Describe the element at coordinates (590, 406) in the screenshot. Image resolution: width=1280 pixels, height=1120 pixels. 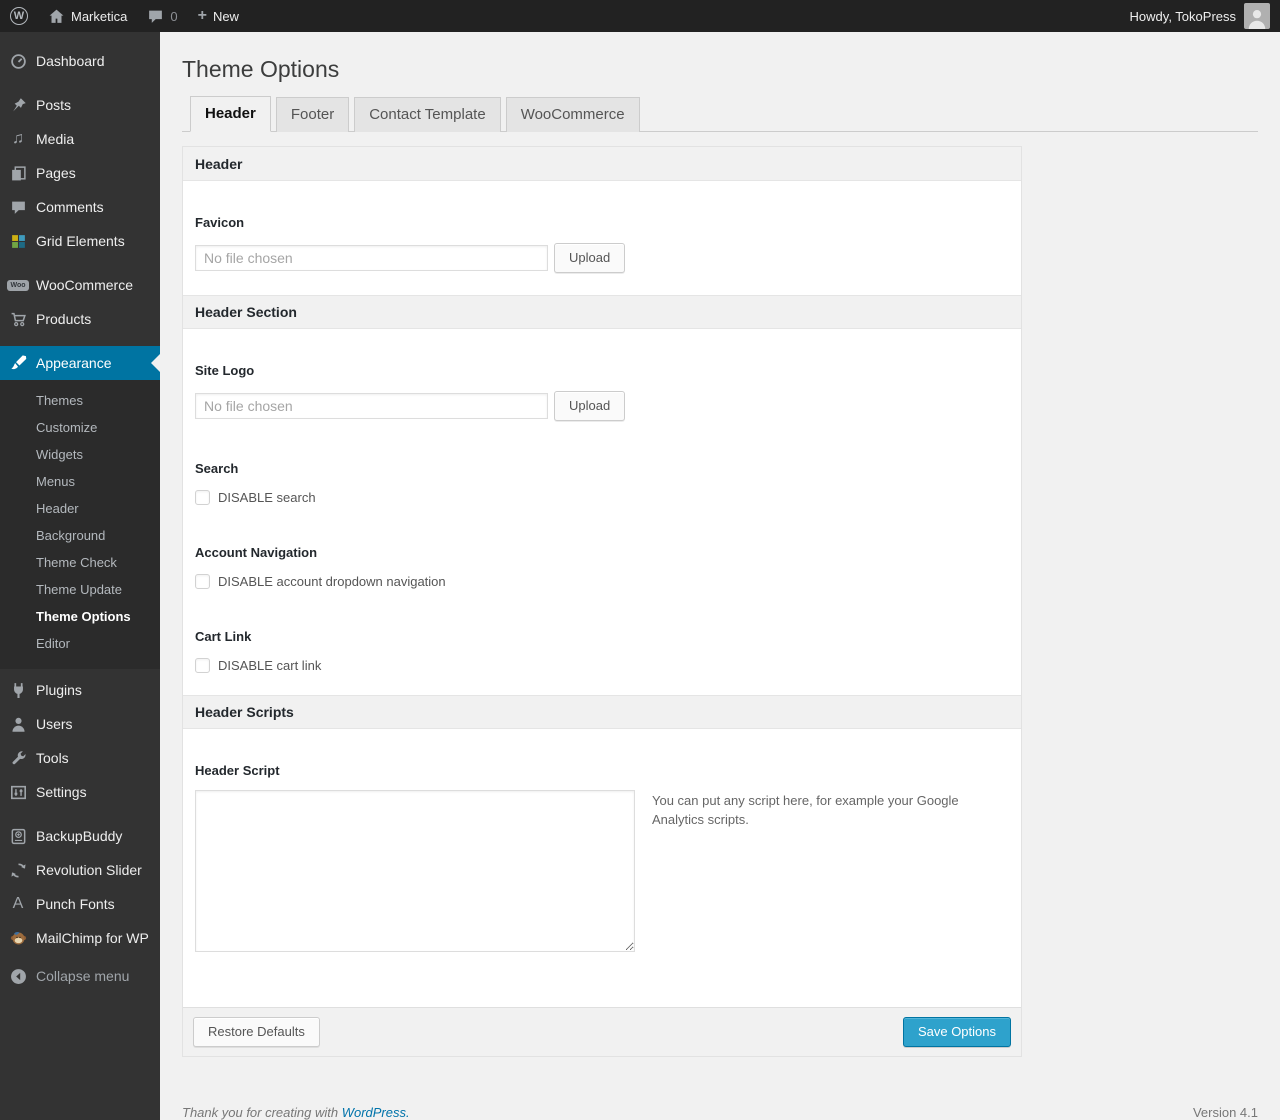
I see `site-logo-upload-button: Upload` at that location.